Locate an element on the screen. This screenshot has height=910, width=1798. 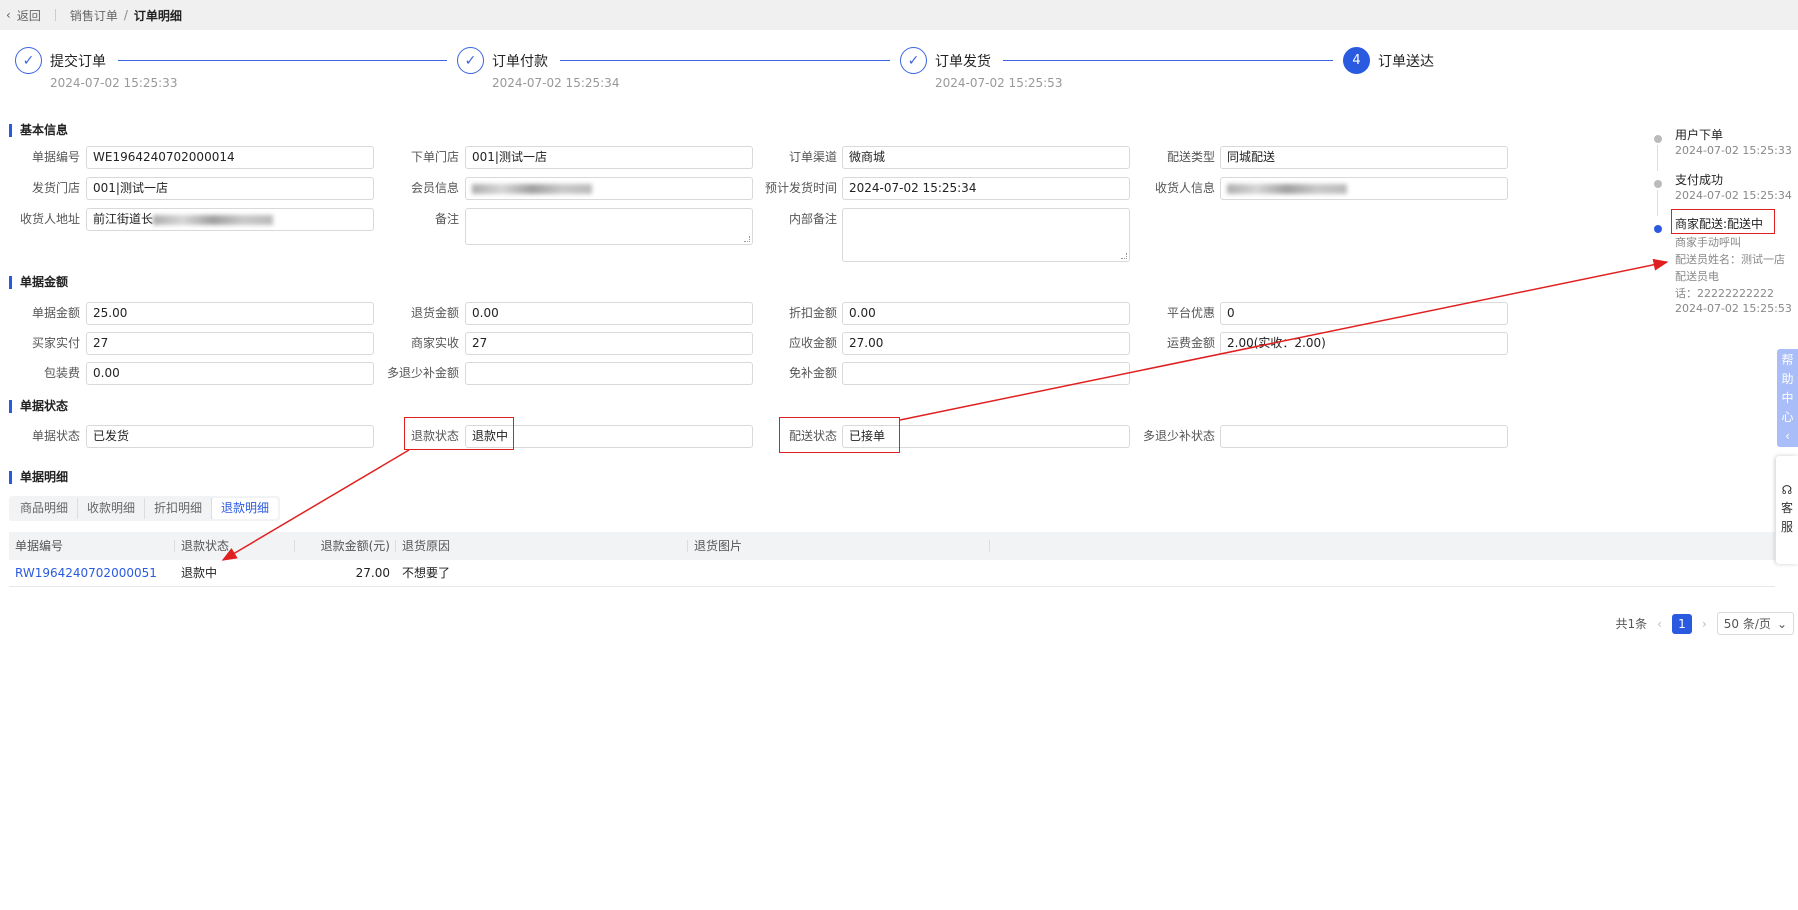
timeline-connector is located at coordinates (1657, 158).